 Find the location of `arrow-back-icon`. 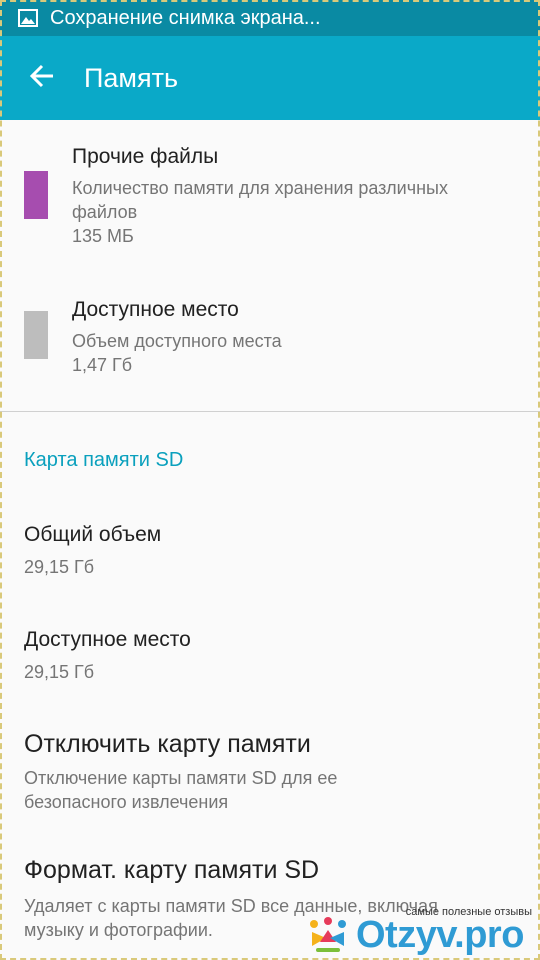

arrow-back-icon is located at coordinates (42, 78).